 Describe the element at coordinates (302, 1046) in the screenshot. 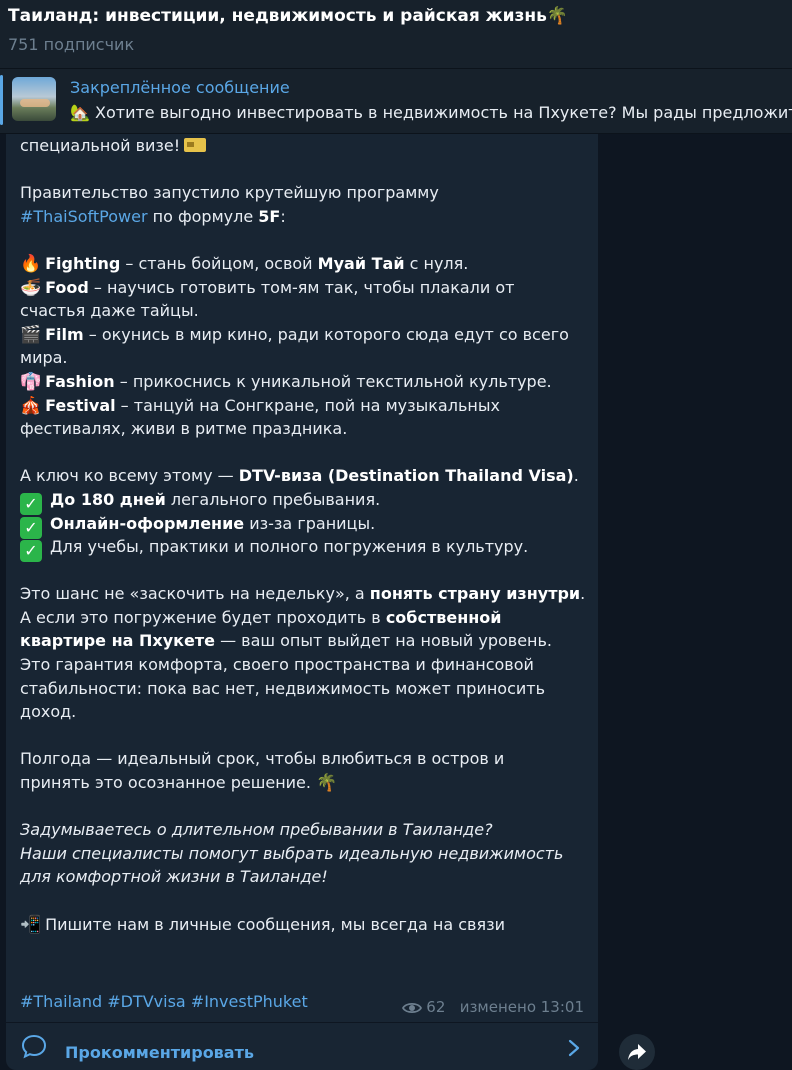

I see `comment-button: Прокомментировать` at that location.